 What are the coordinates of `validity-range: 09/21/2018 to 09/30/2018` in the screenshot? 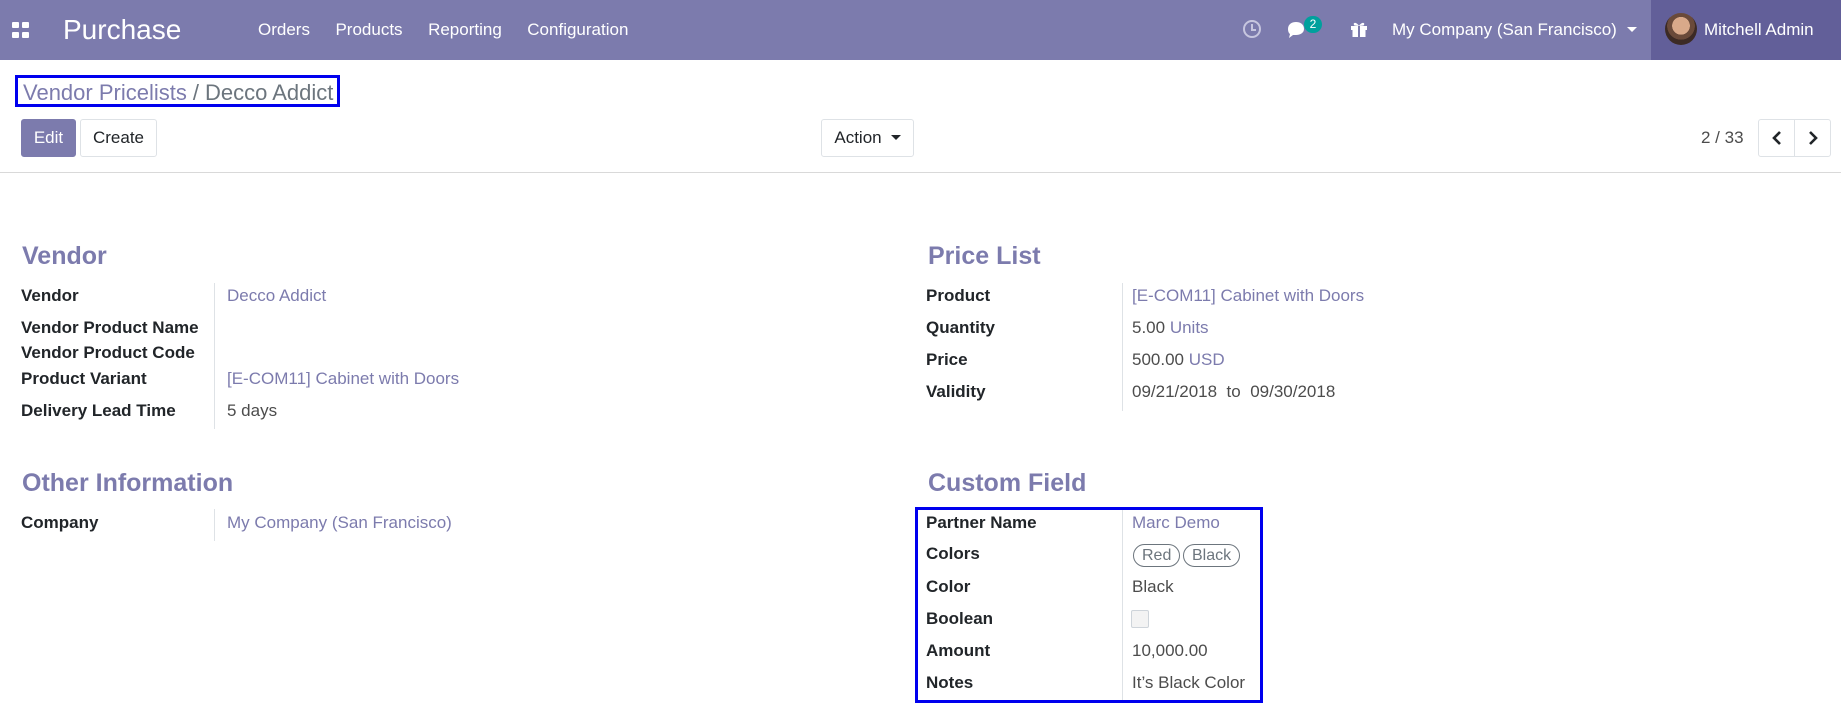 It's located at (1233, 392).